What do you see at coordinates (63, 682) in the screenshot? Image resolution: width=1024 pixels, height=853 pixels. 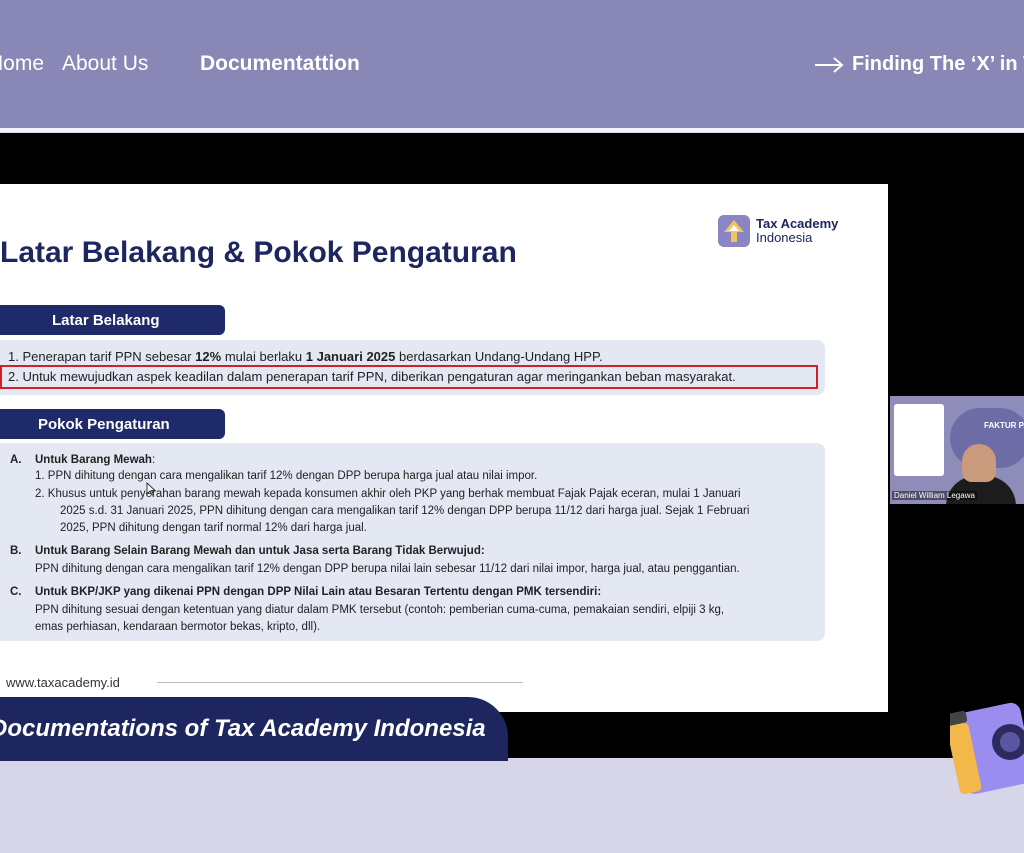 I see `website-url: www.taxacademy.id` at bounding box center [63, 682].